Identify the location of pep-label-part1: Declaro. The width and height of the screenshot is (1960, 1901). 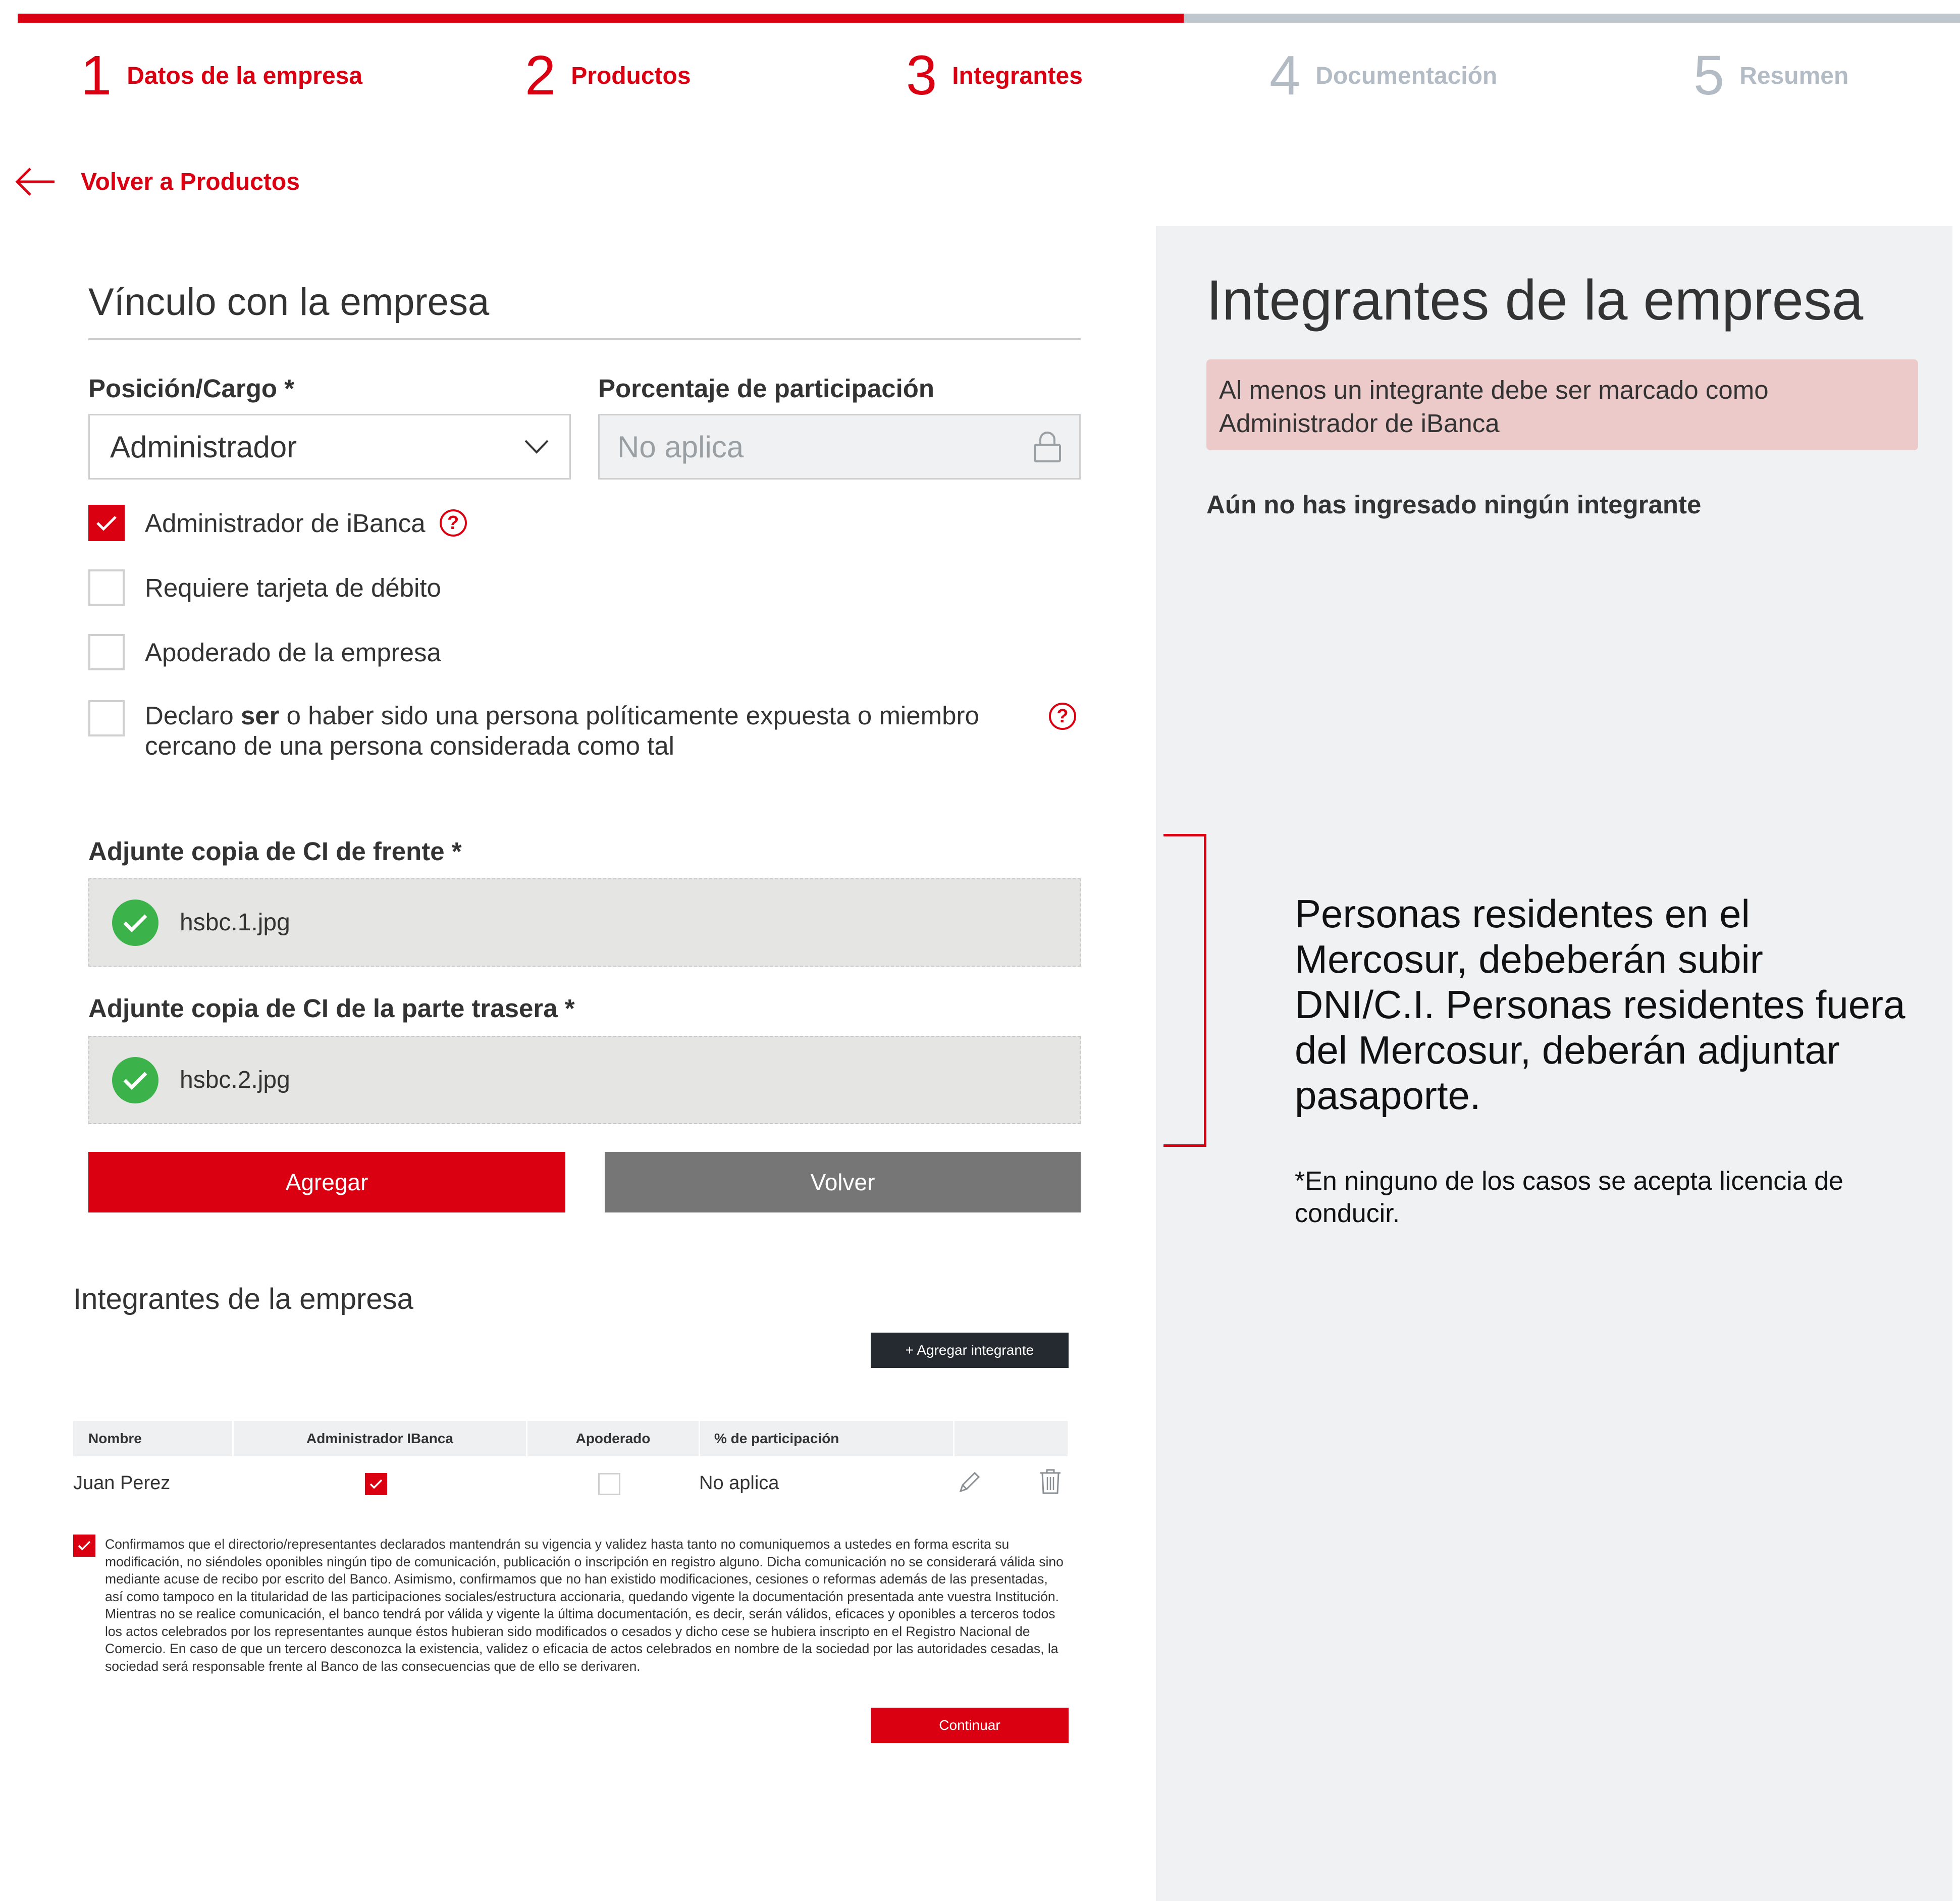
(193, 715).